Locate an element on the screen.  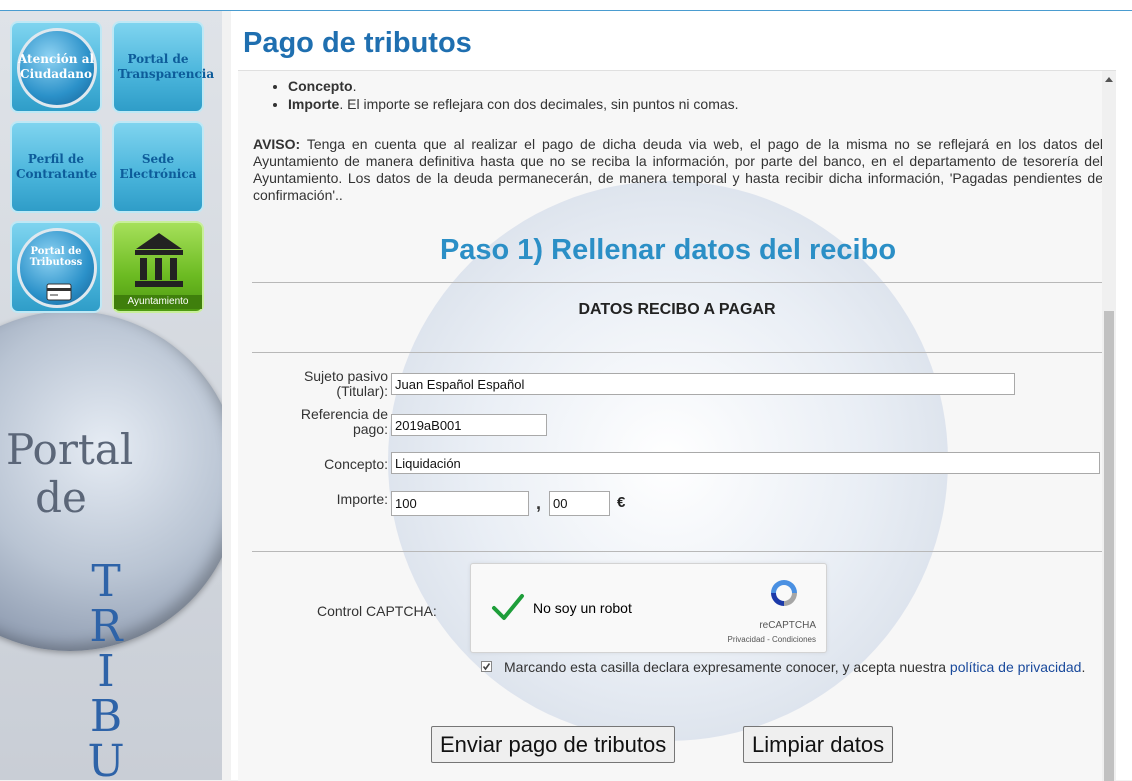
tile-portal-transparencia: Portal de Transparencia is located at coordinates (163, 67).